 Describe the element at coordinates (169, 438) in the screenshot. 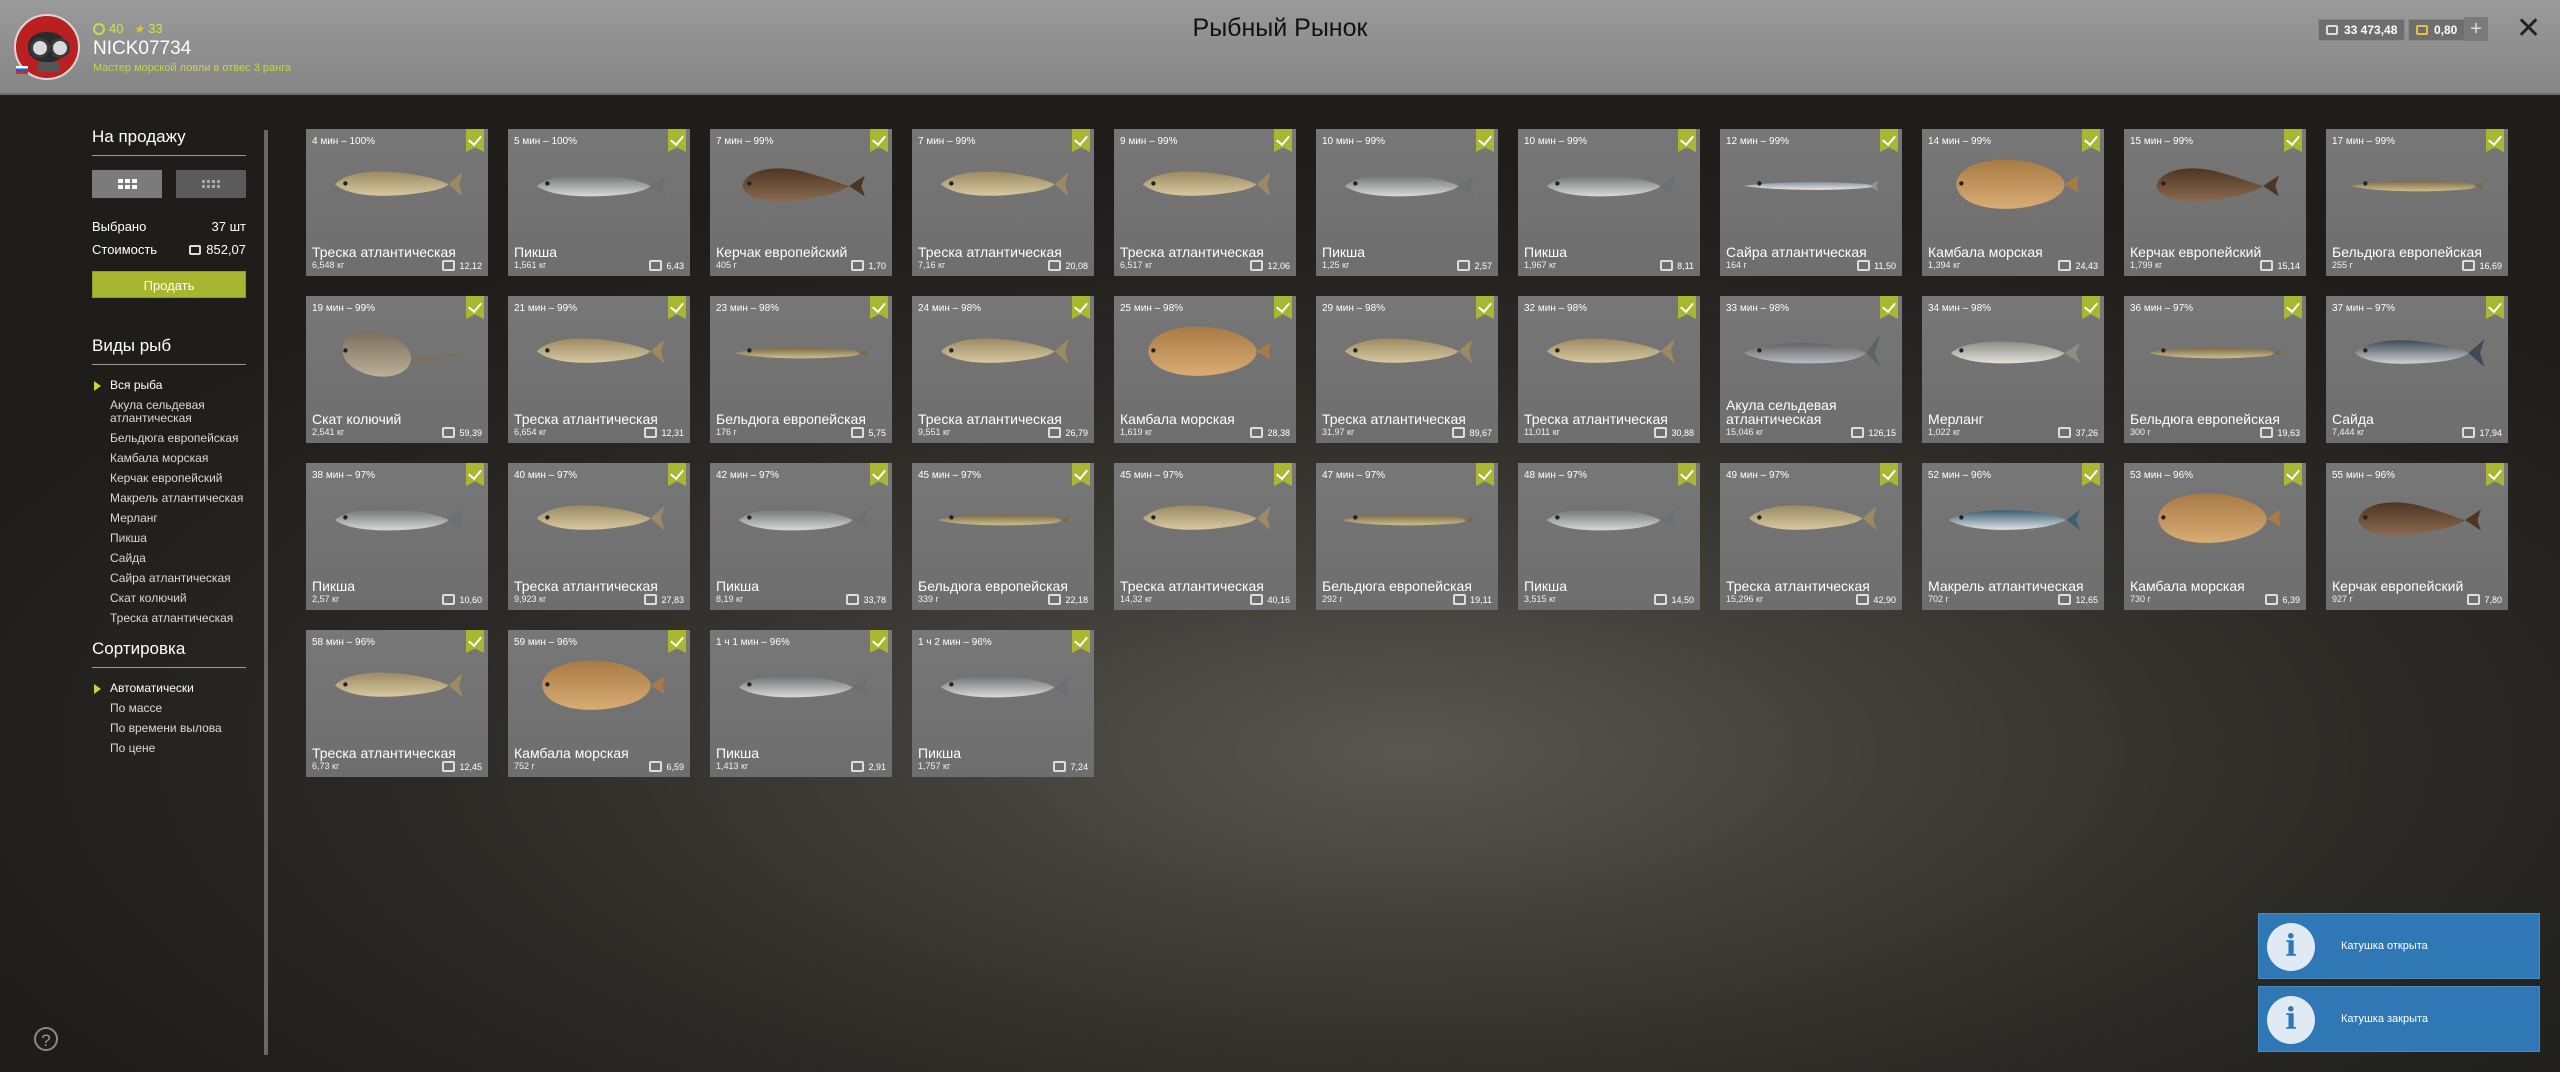

I see `species-filter-item: Бельдюга европейская` at that location.